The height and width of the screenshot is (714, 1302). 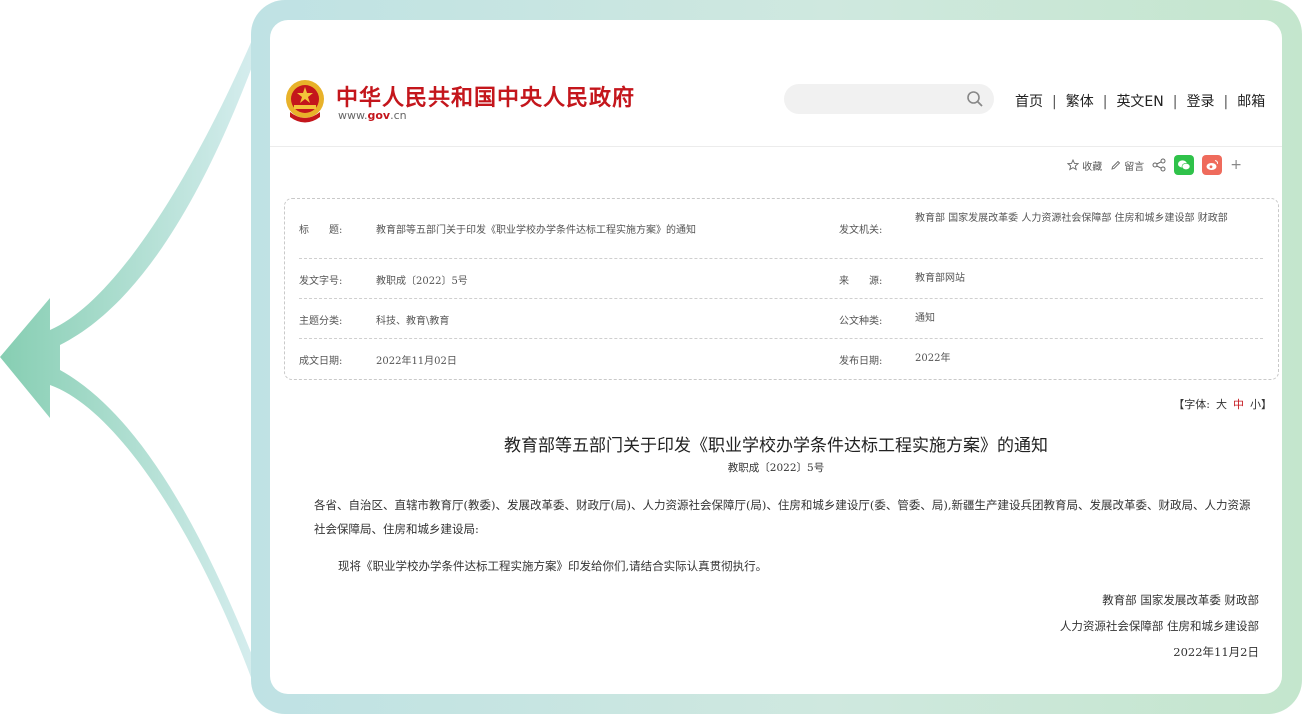 I want to click on font-size-prefix: 【字体:, so click(x=1191, y=404).